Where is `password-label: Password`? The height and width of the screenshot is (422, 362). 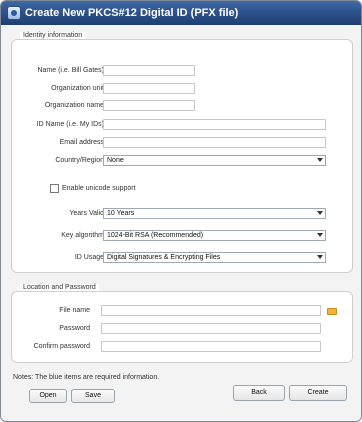
password-label: Password is located at coordinates (74, 328).